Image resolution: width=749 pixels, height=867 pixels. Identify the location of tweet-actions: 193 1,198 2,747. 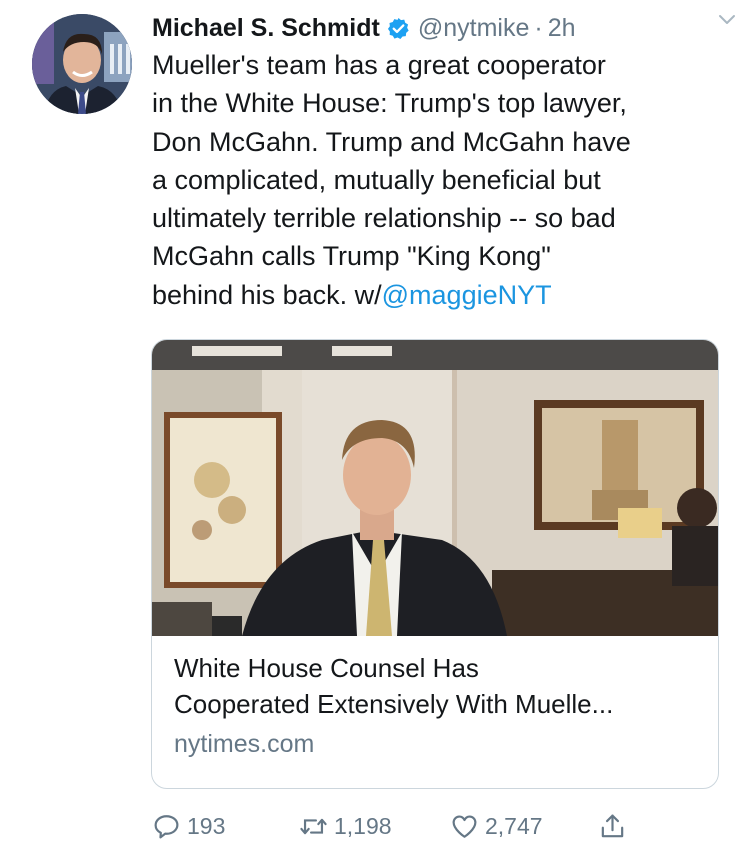
(450, 830).